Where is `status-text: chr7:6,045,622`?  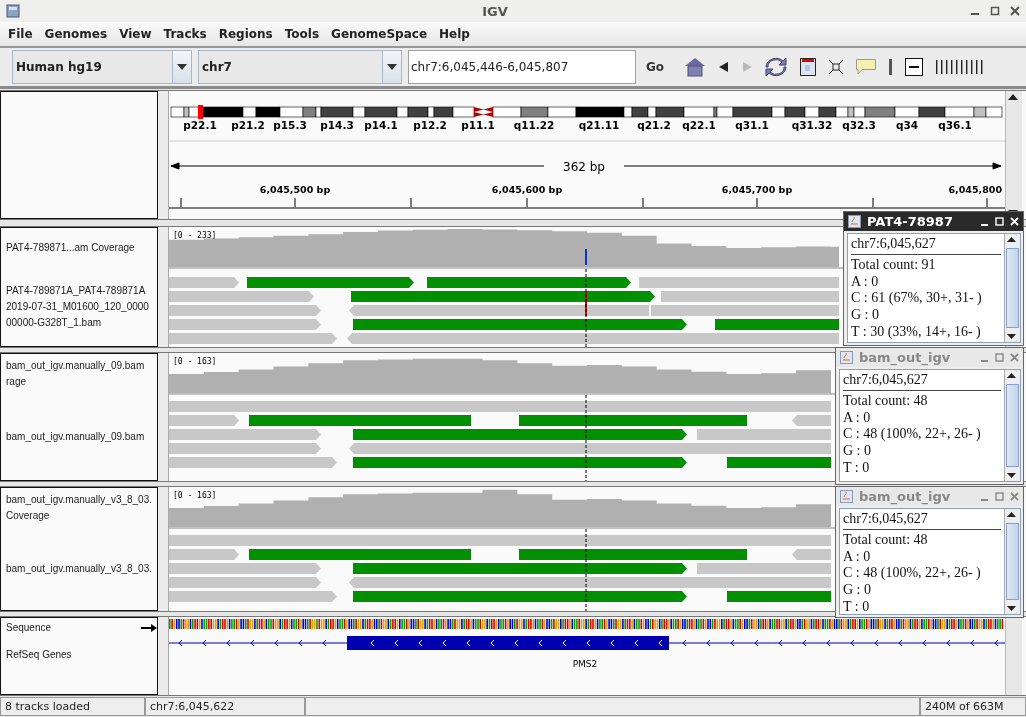 status-text: chr7:6,045,622 is located at coordinates (225, 706).